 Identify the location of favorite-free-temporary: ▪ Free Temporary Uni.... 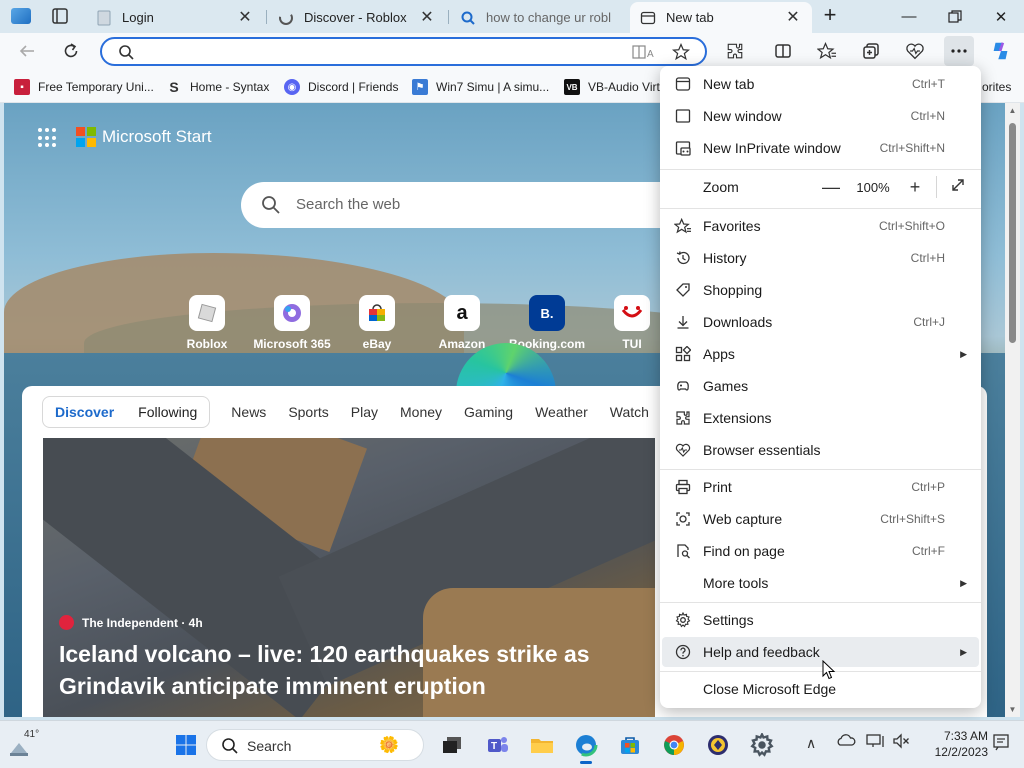
(84, 87).